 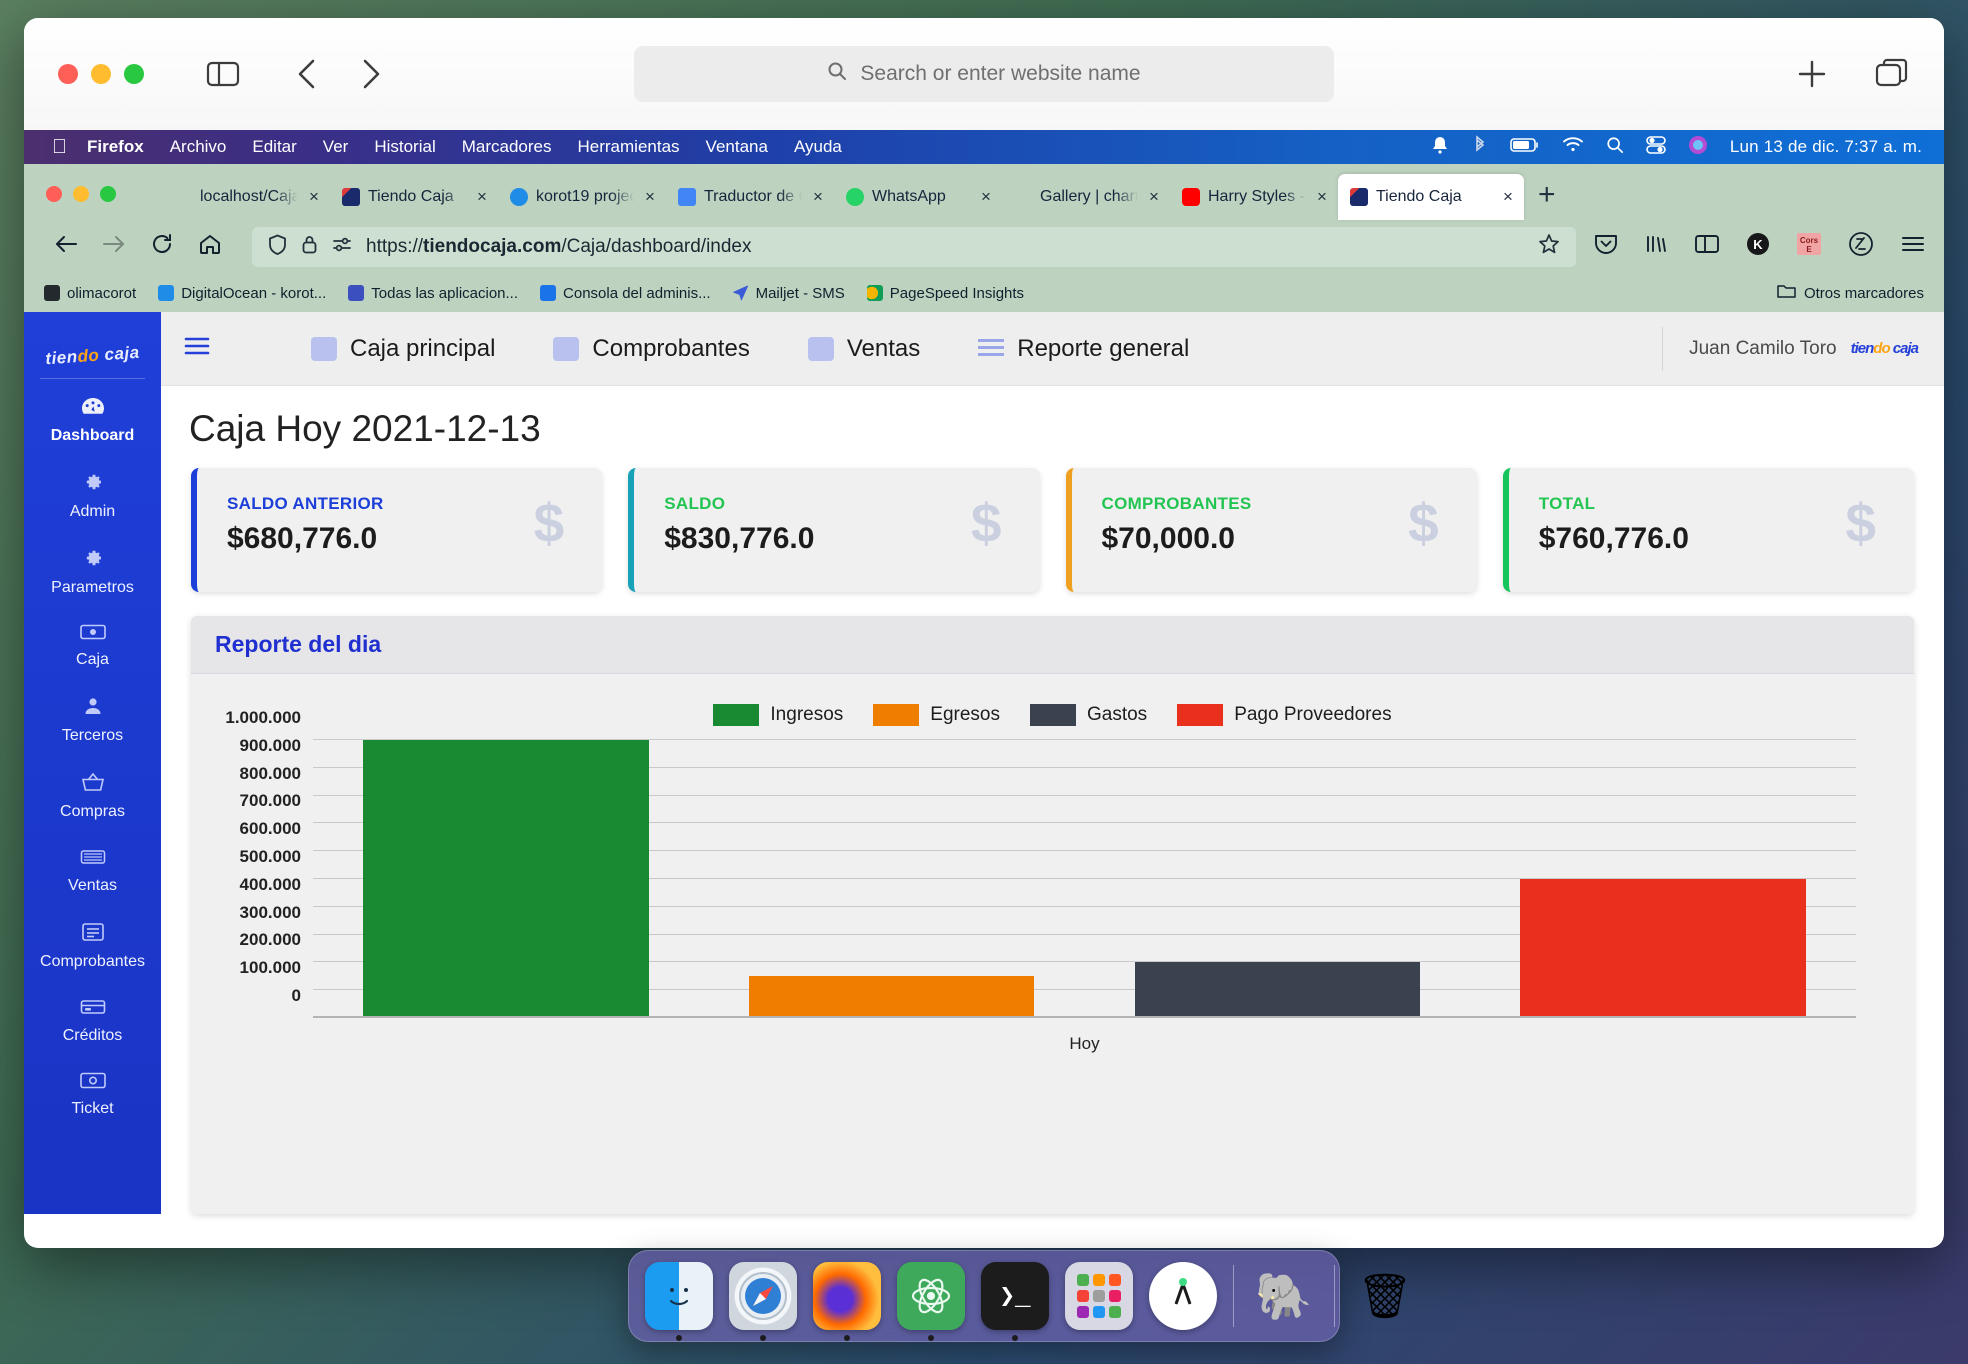 I want to click on siri-icon, so click(x=1698, y=147).